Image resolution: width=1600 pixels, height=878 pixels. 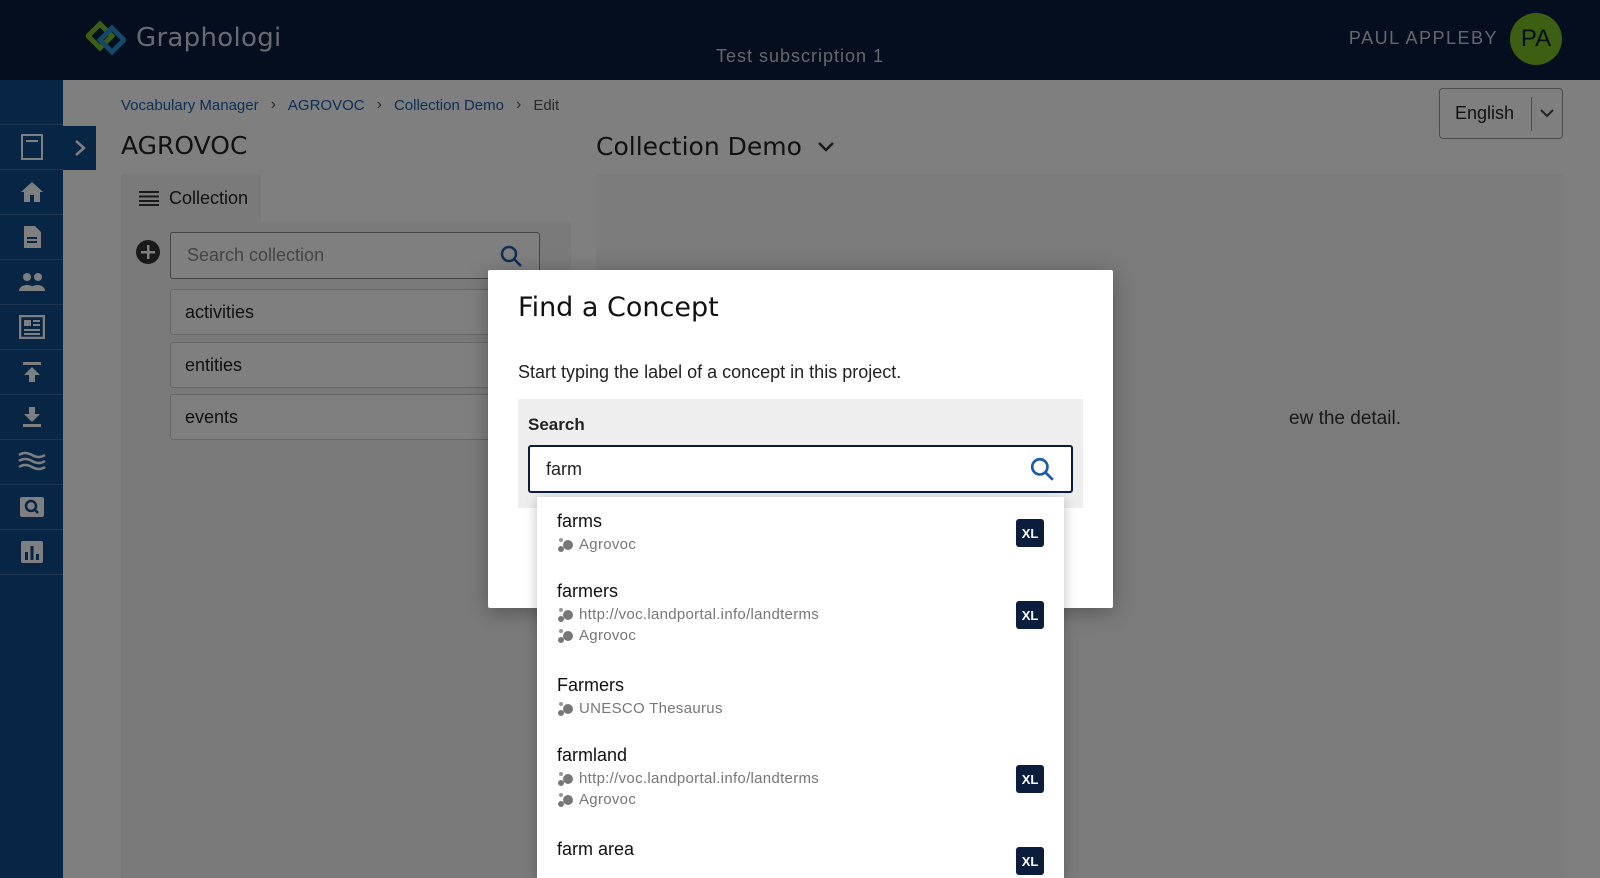 I want to click on result-item: farms Agrovoc XL, so click(x=800, y=532).